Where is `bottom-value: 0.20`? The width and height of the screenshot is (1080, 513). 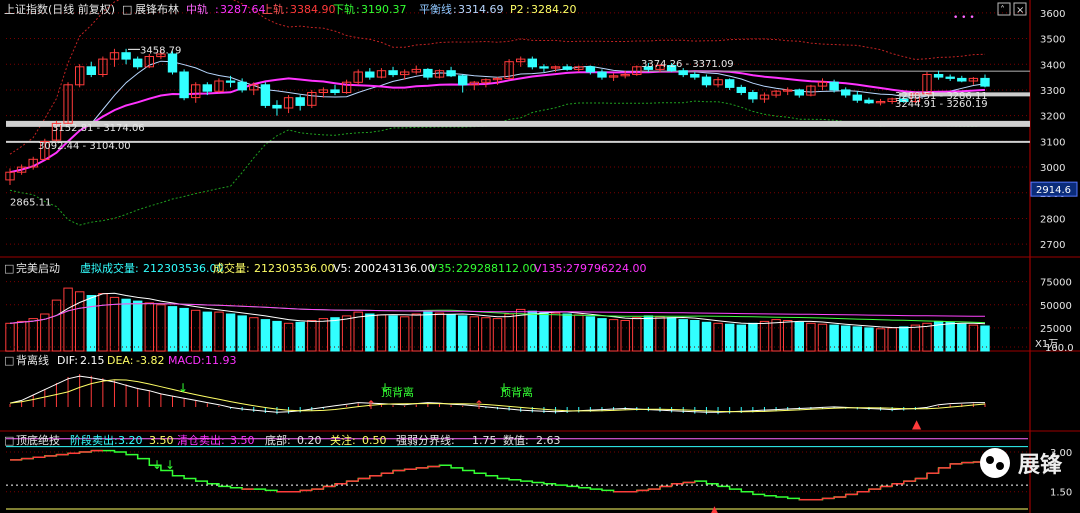
bottom-value: 0.20 is located at coordinates (309, 440).